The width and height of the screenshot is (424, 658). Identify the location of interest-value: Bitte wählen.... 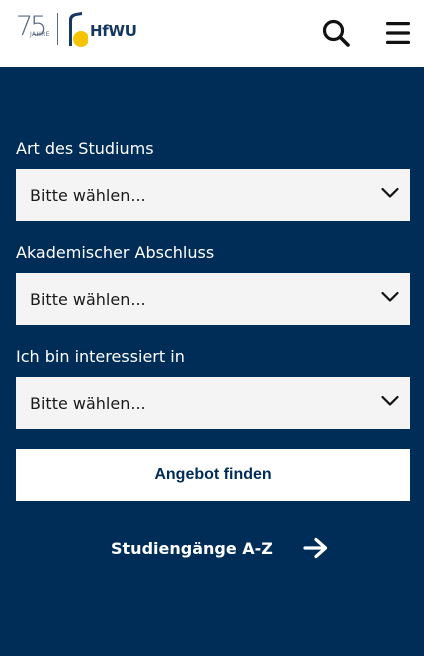
(88, 403).